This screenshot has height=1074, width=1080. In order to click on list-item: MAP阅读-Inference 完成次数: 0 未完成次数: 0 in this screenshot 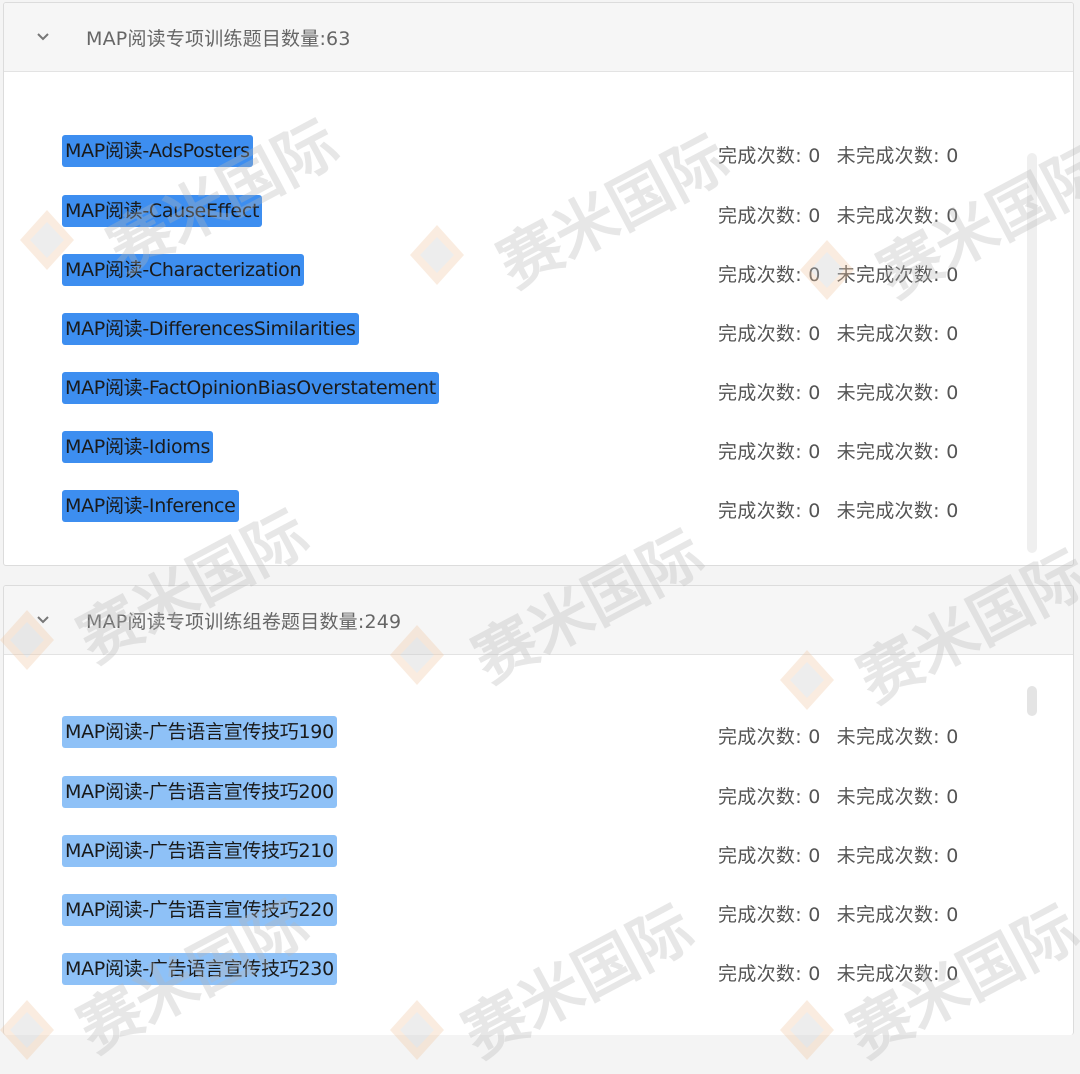, I will do `click(538, 506)`.